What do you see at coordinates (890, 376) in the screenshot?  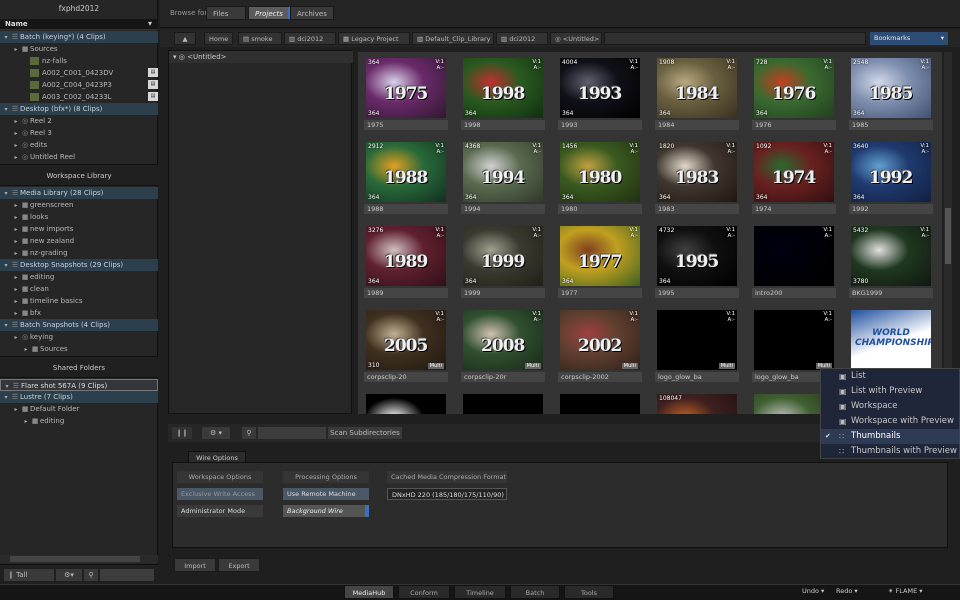 I see `view-menu-item: ▣ List` at bounding box center [890, 376].